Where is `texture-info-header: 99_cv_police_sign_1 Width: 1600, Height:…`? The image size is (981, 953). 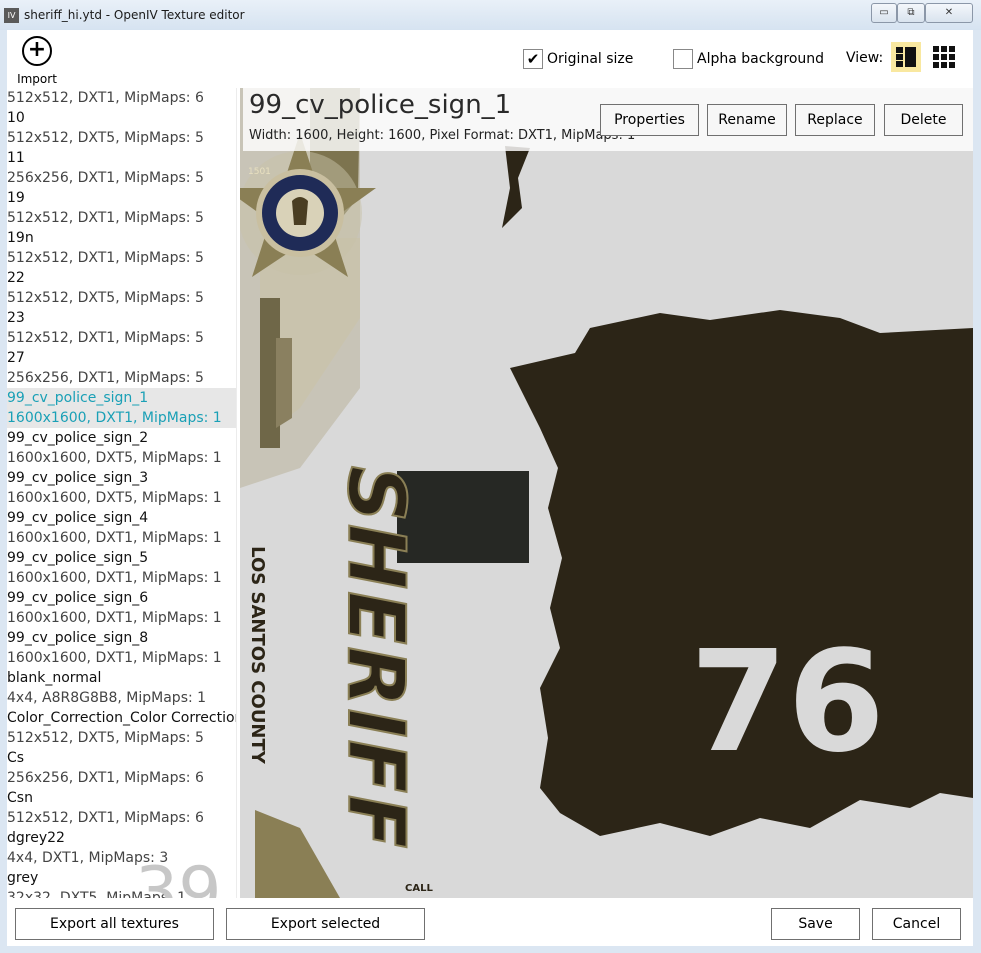
texture-info-header: 99_cv_police_sign_1 Width: 1600, Height:… is located at coordinates (608, 119).